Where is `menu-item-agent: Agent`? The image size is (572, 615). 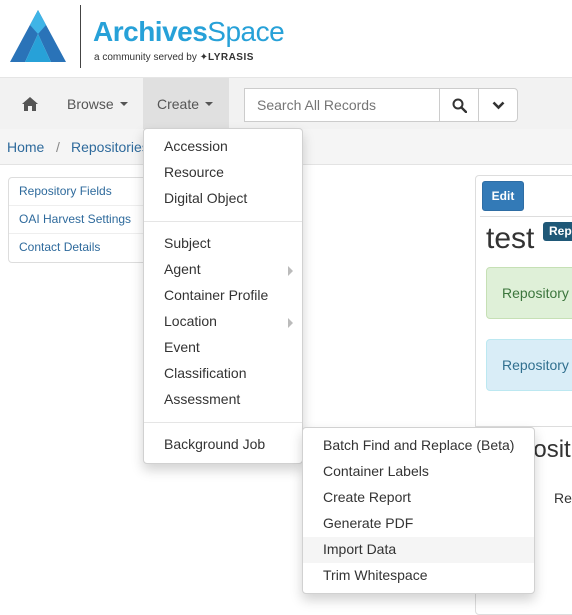 menu-item-agent: Agent is located at coordinates (223, 270).